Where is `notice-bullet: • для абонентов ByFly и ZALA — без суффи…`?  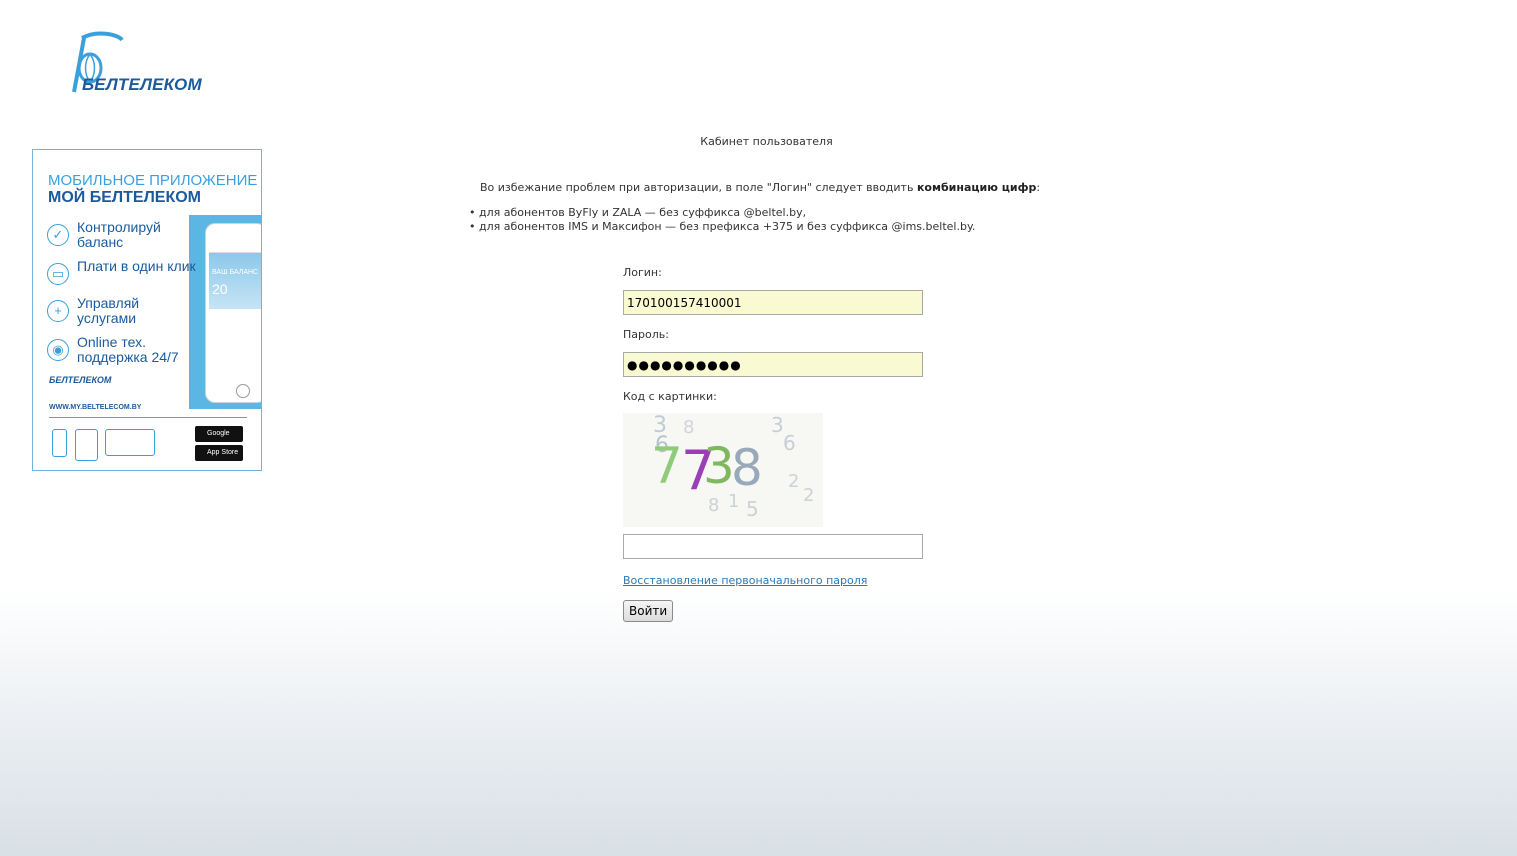
notice-bullet: • для абонентов ByFly и ZALA — без суффи… is located at coordinates (638, 212).